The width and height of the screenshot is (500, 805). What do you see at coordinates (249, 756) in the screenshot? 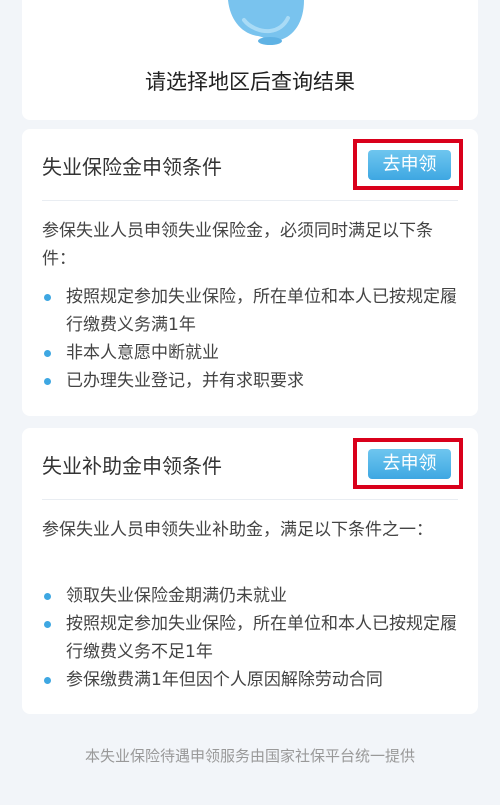
I see `service-provider-note: 本失业保险待遇申领服务由国家社保平台统一提供` at bounding box center [249, 756].